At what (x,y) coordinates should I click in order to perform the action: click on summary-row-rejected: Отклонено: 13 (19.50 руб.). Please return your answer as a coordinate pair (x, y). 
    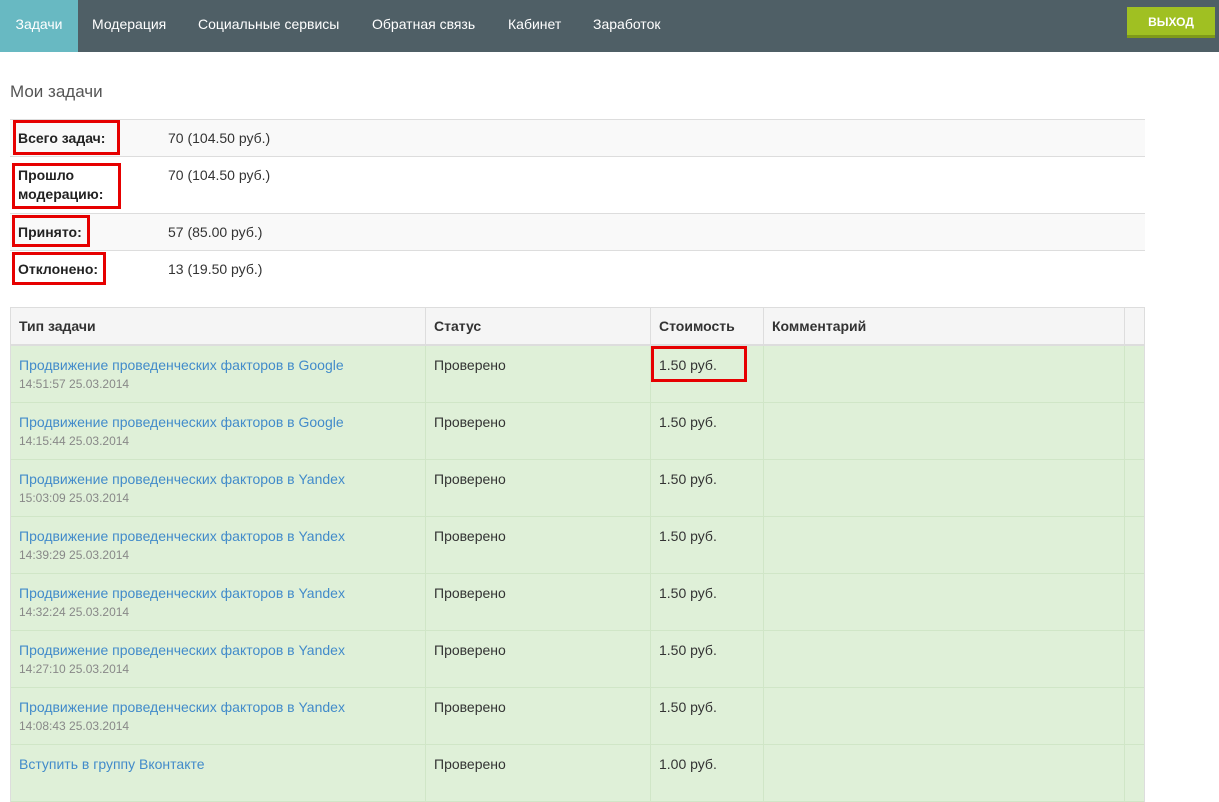
    Looking at the image, I should click on (577, 269).